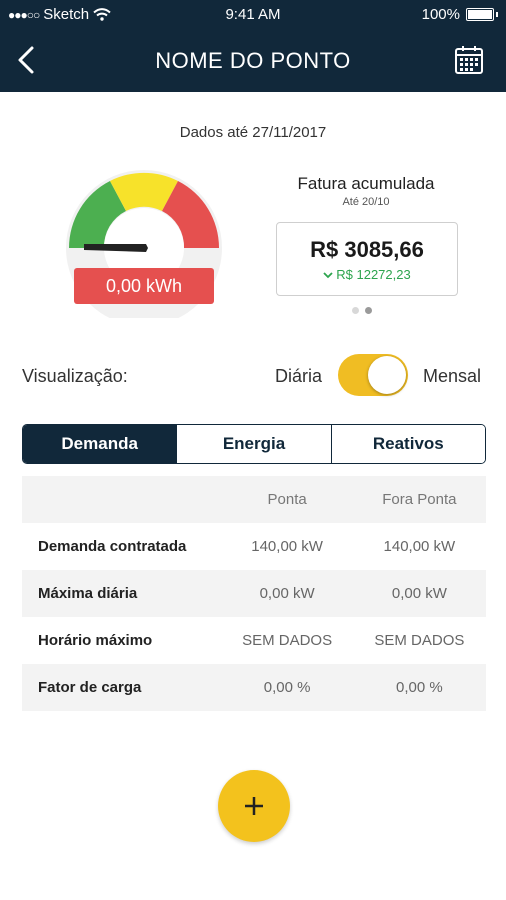 The width and height of the screenshot is (506, 900). I want to click on row-label: Demanda contratada, so click(112, 546).